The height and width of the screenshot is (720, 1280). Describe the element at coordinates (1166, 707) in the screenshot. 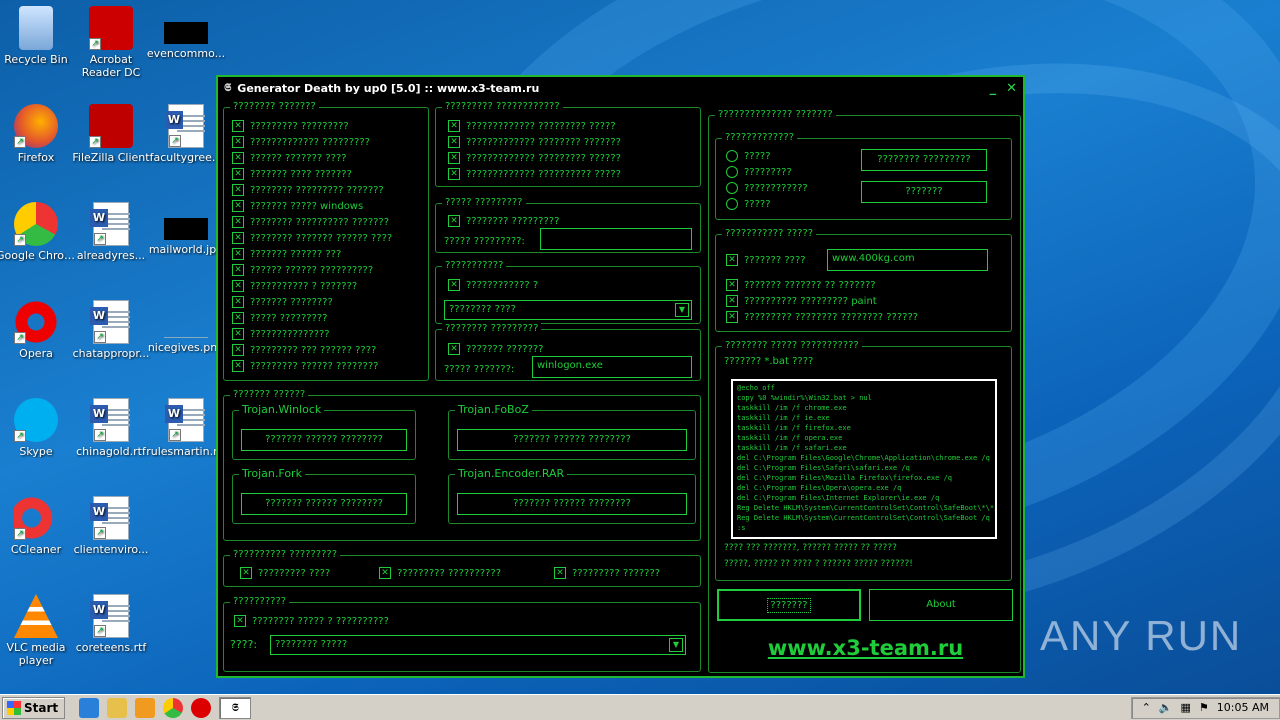

I see `speaker-icon: 🔈` at that location.